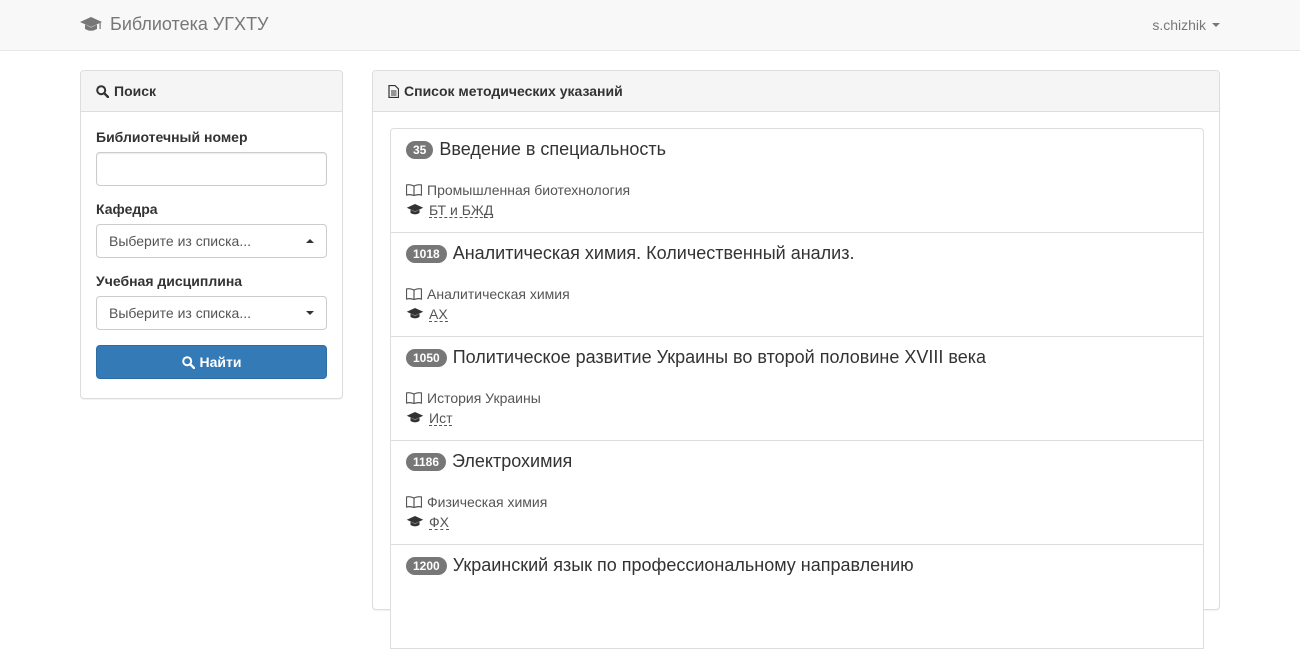 This screenshot has width=1300, height=649. I want to click on brand-title: Библиотека УГХТУ, so click(189, 24).